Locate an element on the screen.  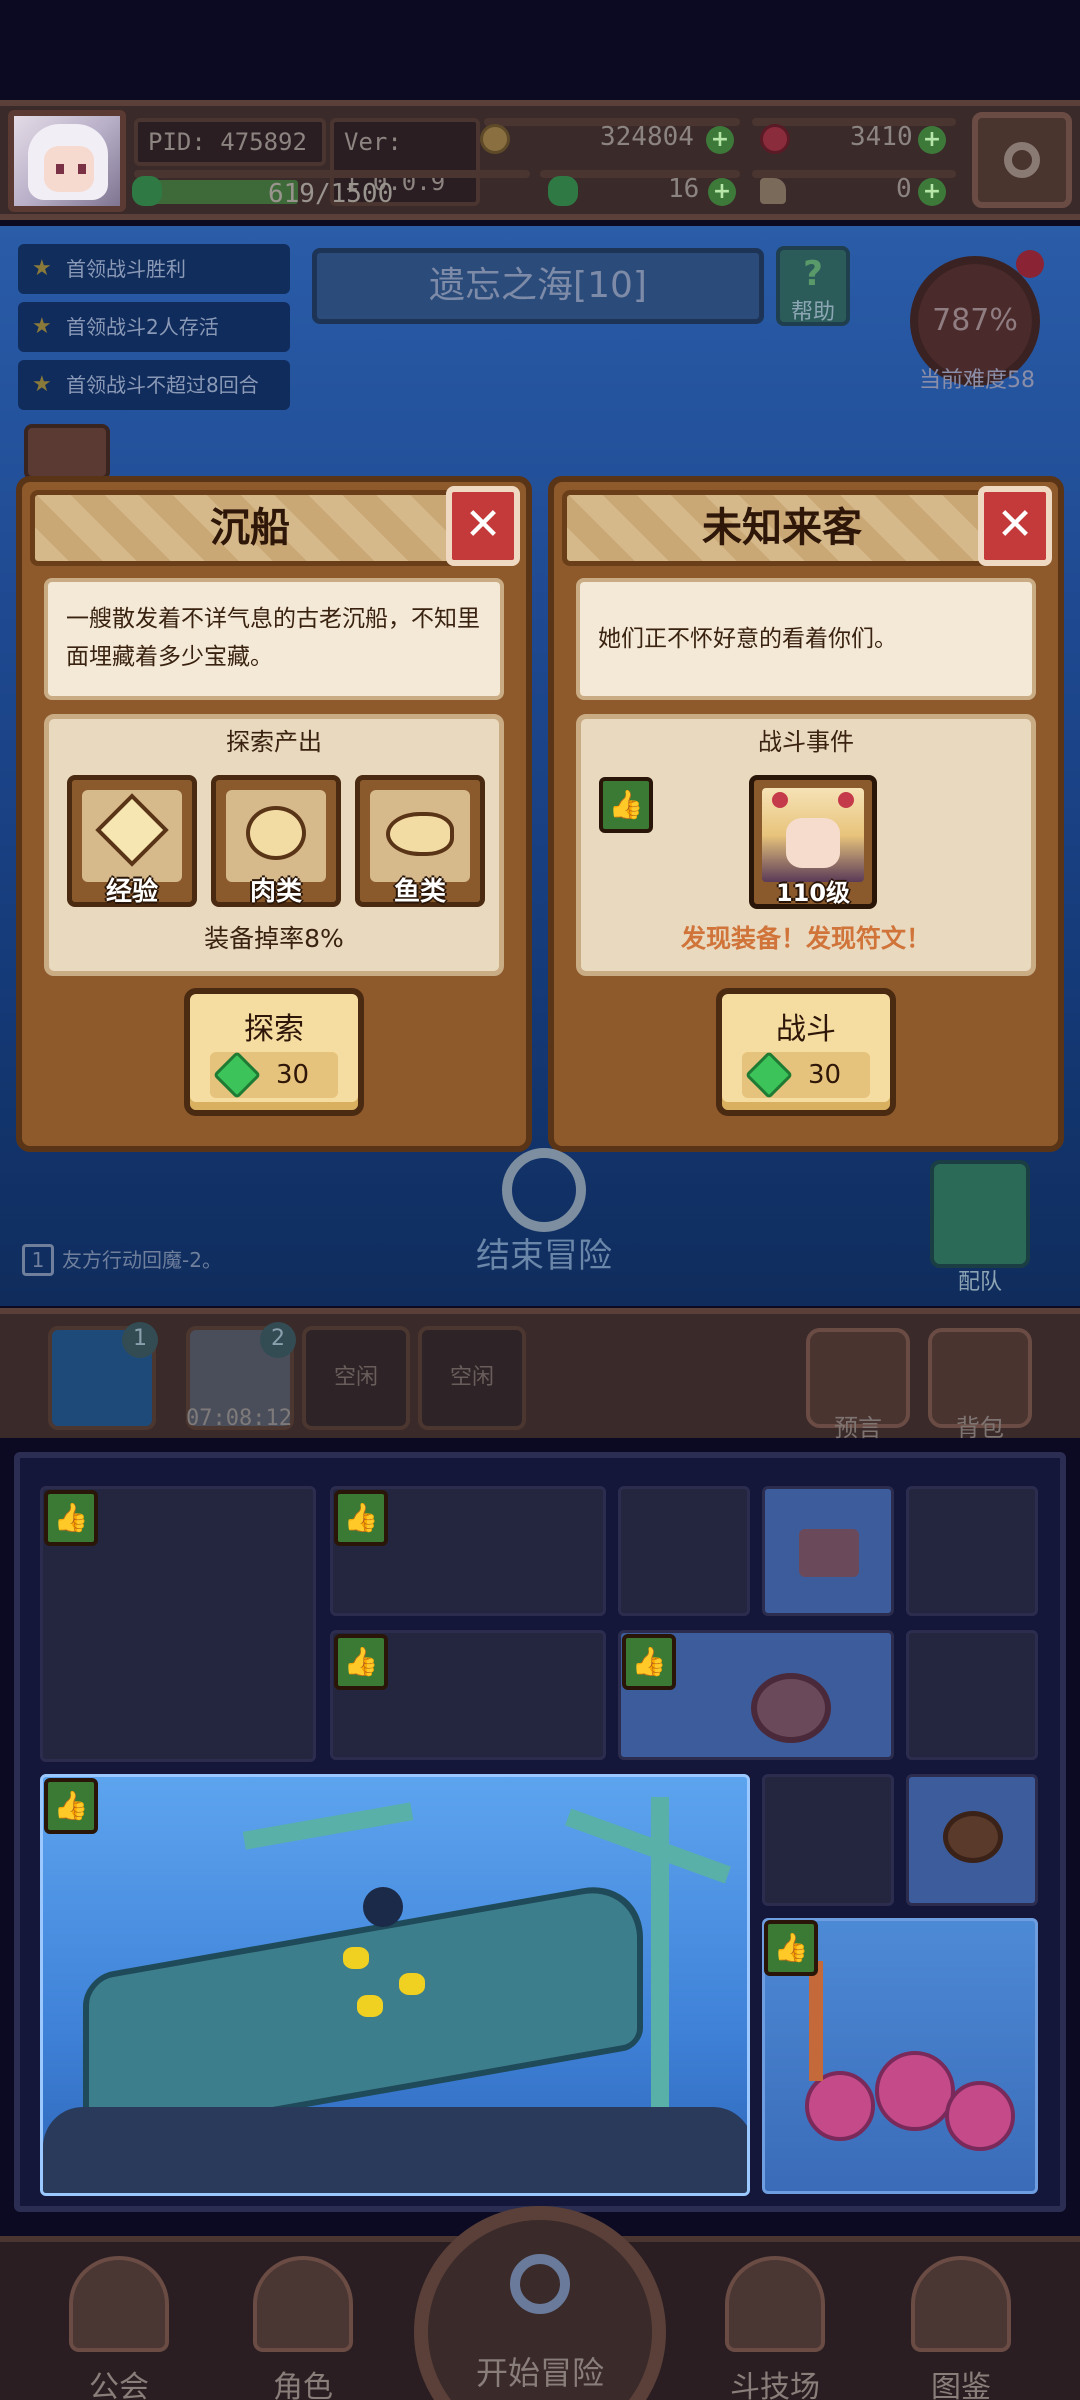
player-avatar is located at coordinates (67, 161).